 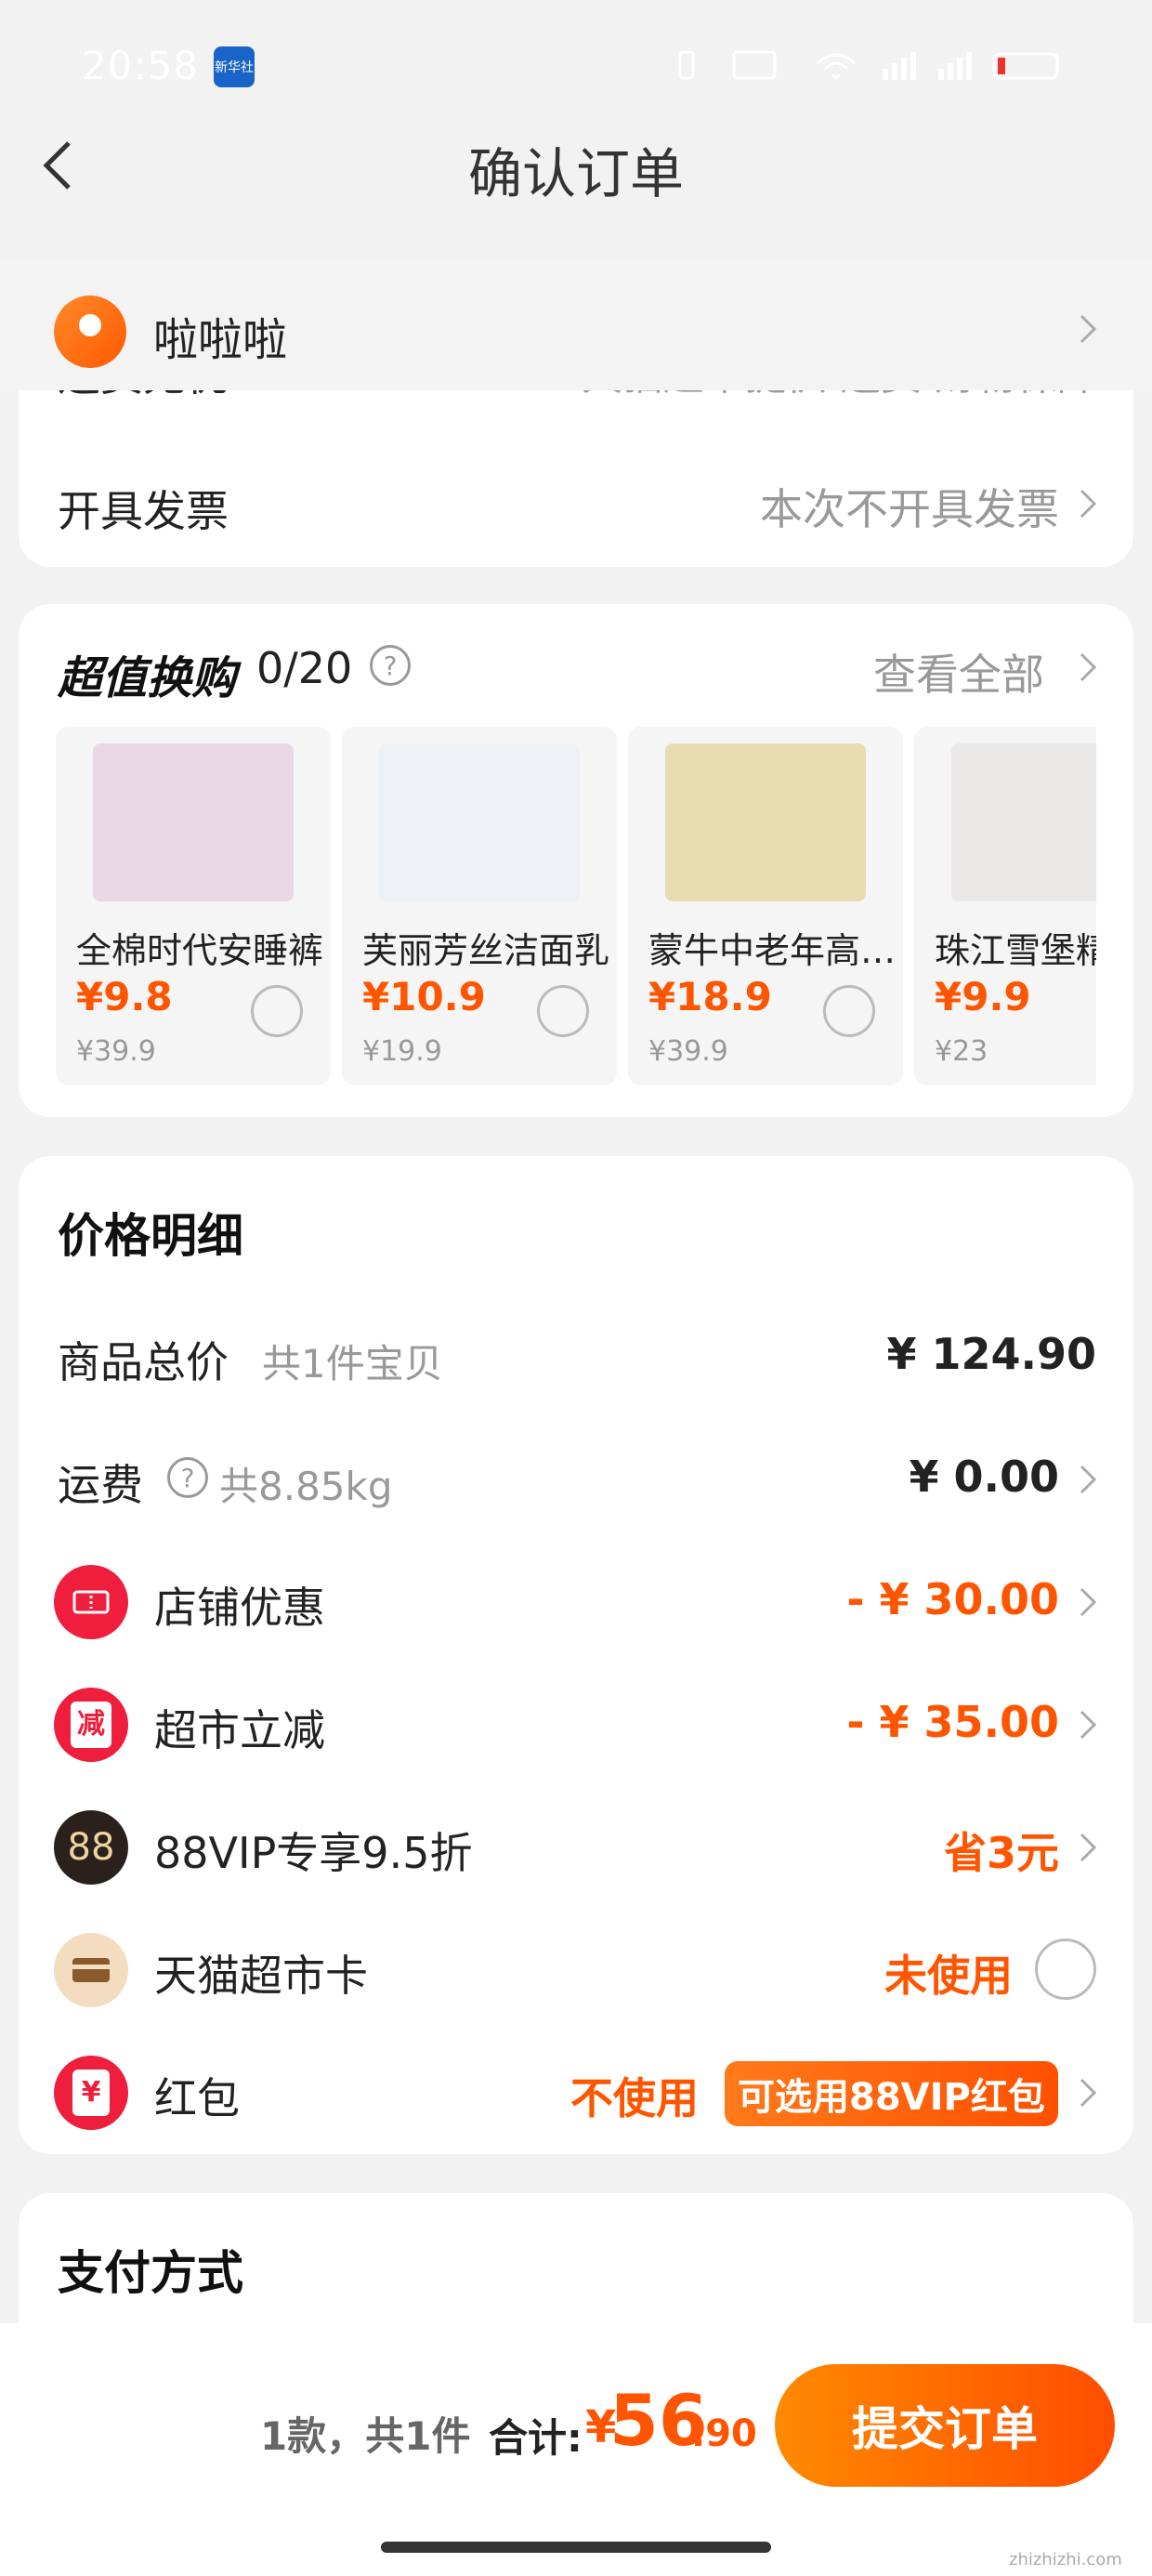 I want to click on red-packet-value: 不使用, so click(x=634, y=2095).